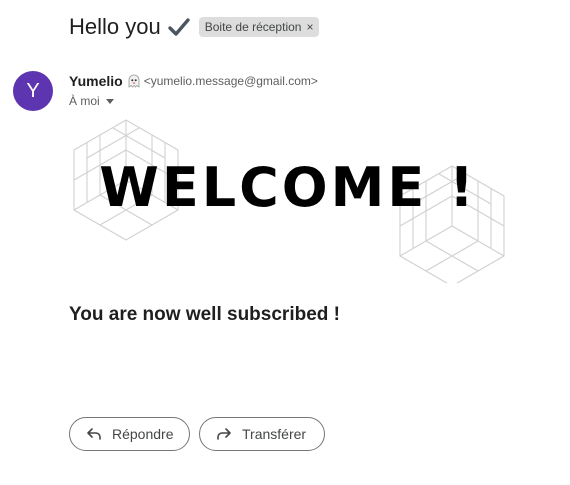  I want to click on remove-label-button: ×, so click(309, 27).